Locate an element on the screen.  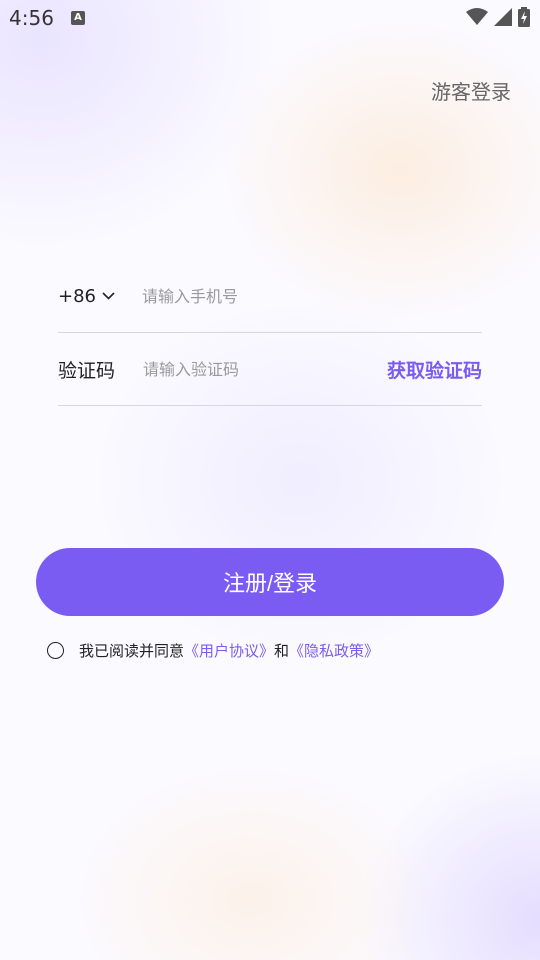
phone-input is located at coordinates (312, 296).